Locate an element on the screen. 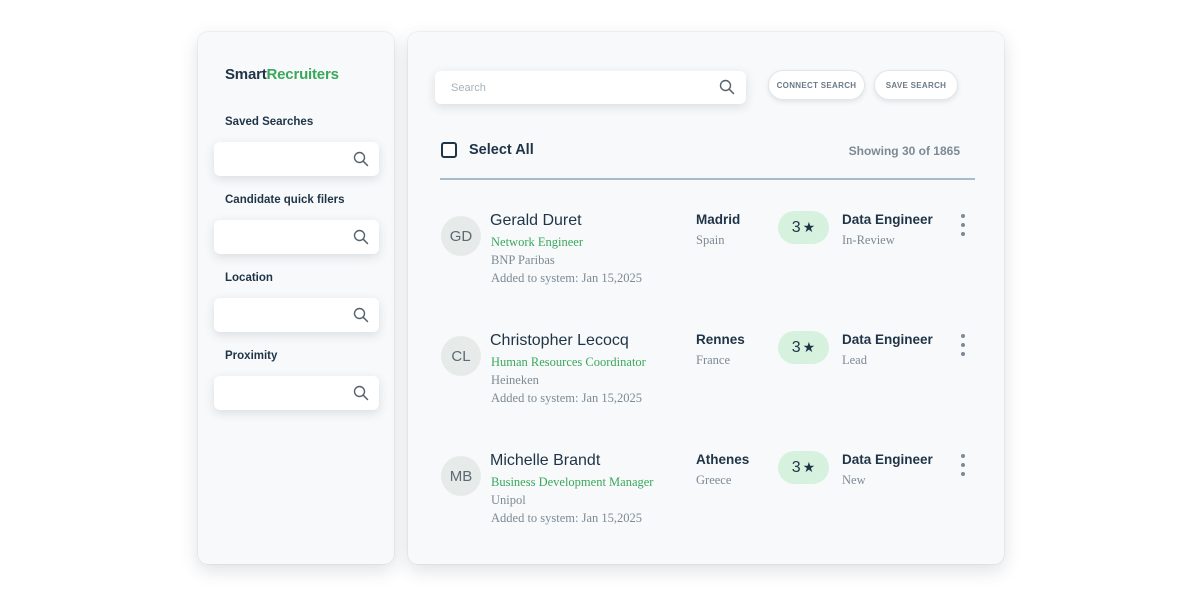 This screenshot has height=600, width=1200. location-input is located at coordinates (296, 315).